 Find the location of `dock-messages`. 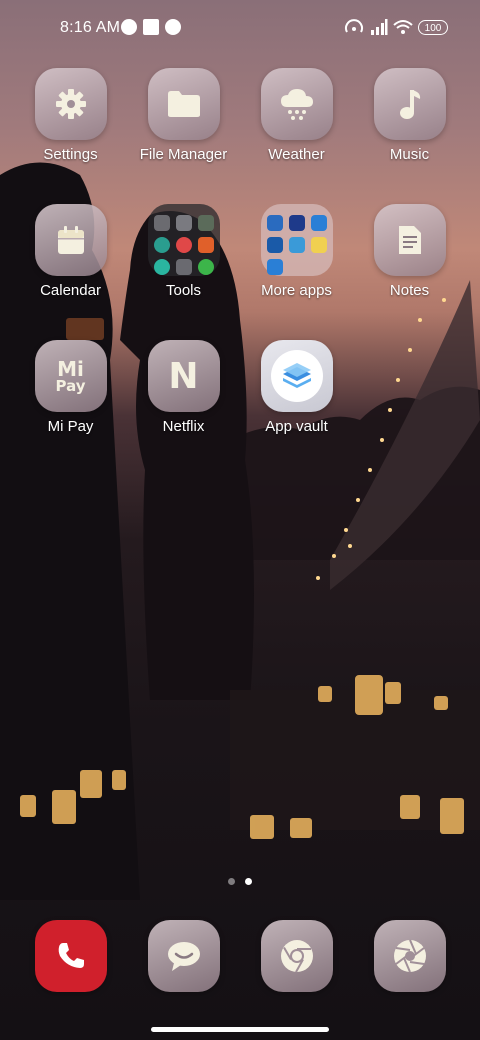

dock-messages is located at coordinates (183, 956).